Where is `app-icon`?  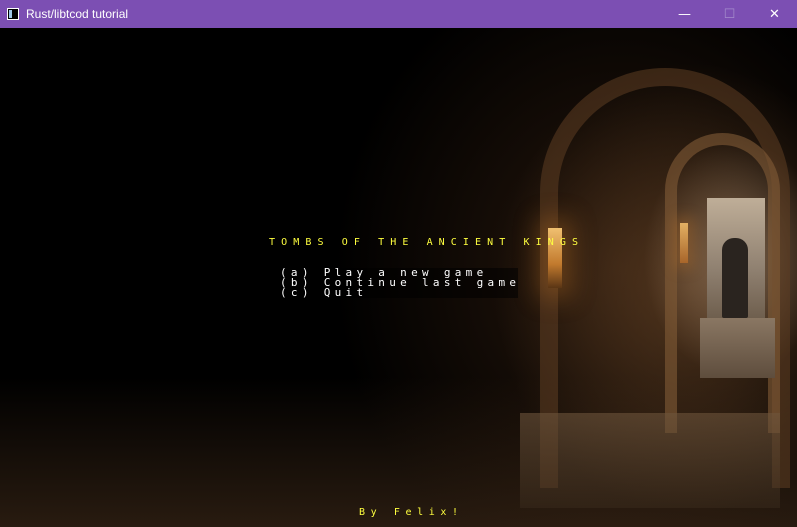 app-icon is located at coordinates (13, 14).